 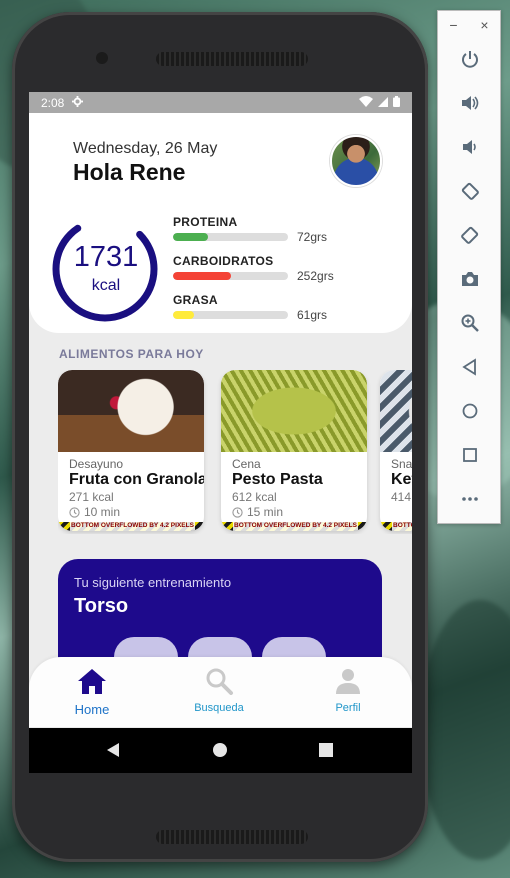 What do you see at coordinates (131, 411) in the screenshot?
I see `meal-image-granola` at bounding box center [131, 411].